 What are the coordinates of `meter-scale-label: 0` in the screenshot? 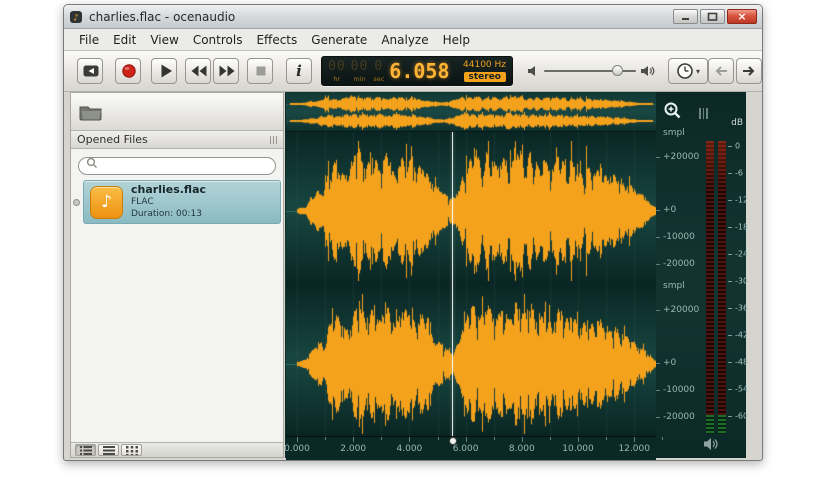 It's located at (738, 146).